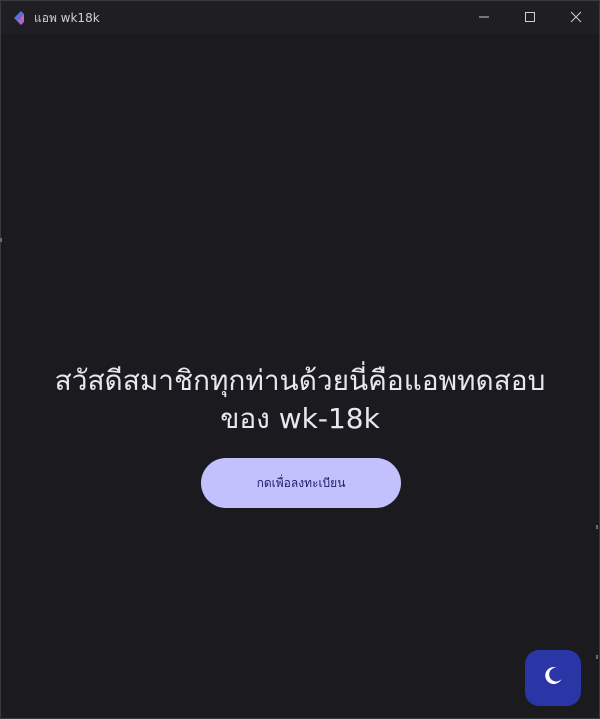 The width and height of the screenshot is (600, 719). I want to click on moon-icon, so click(553, 678).